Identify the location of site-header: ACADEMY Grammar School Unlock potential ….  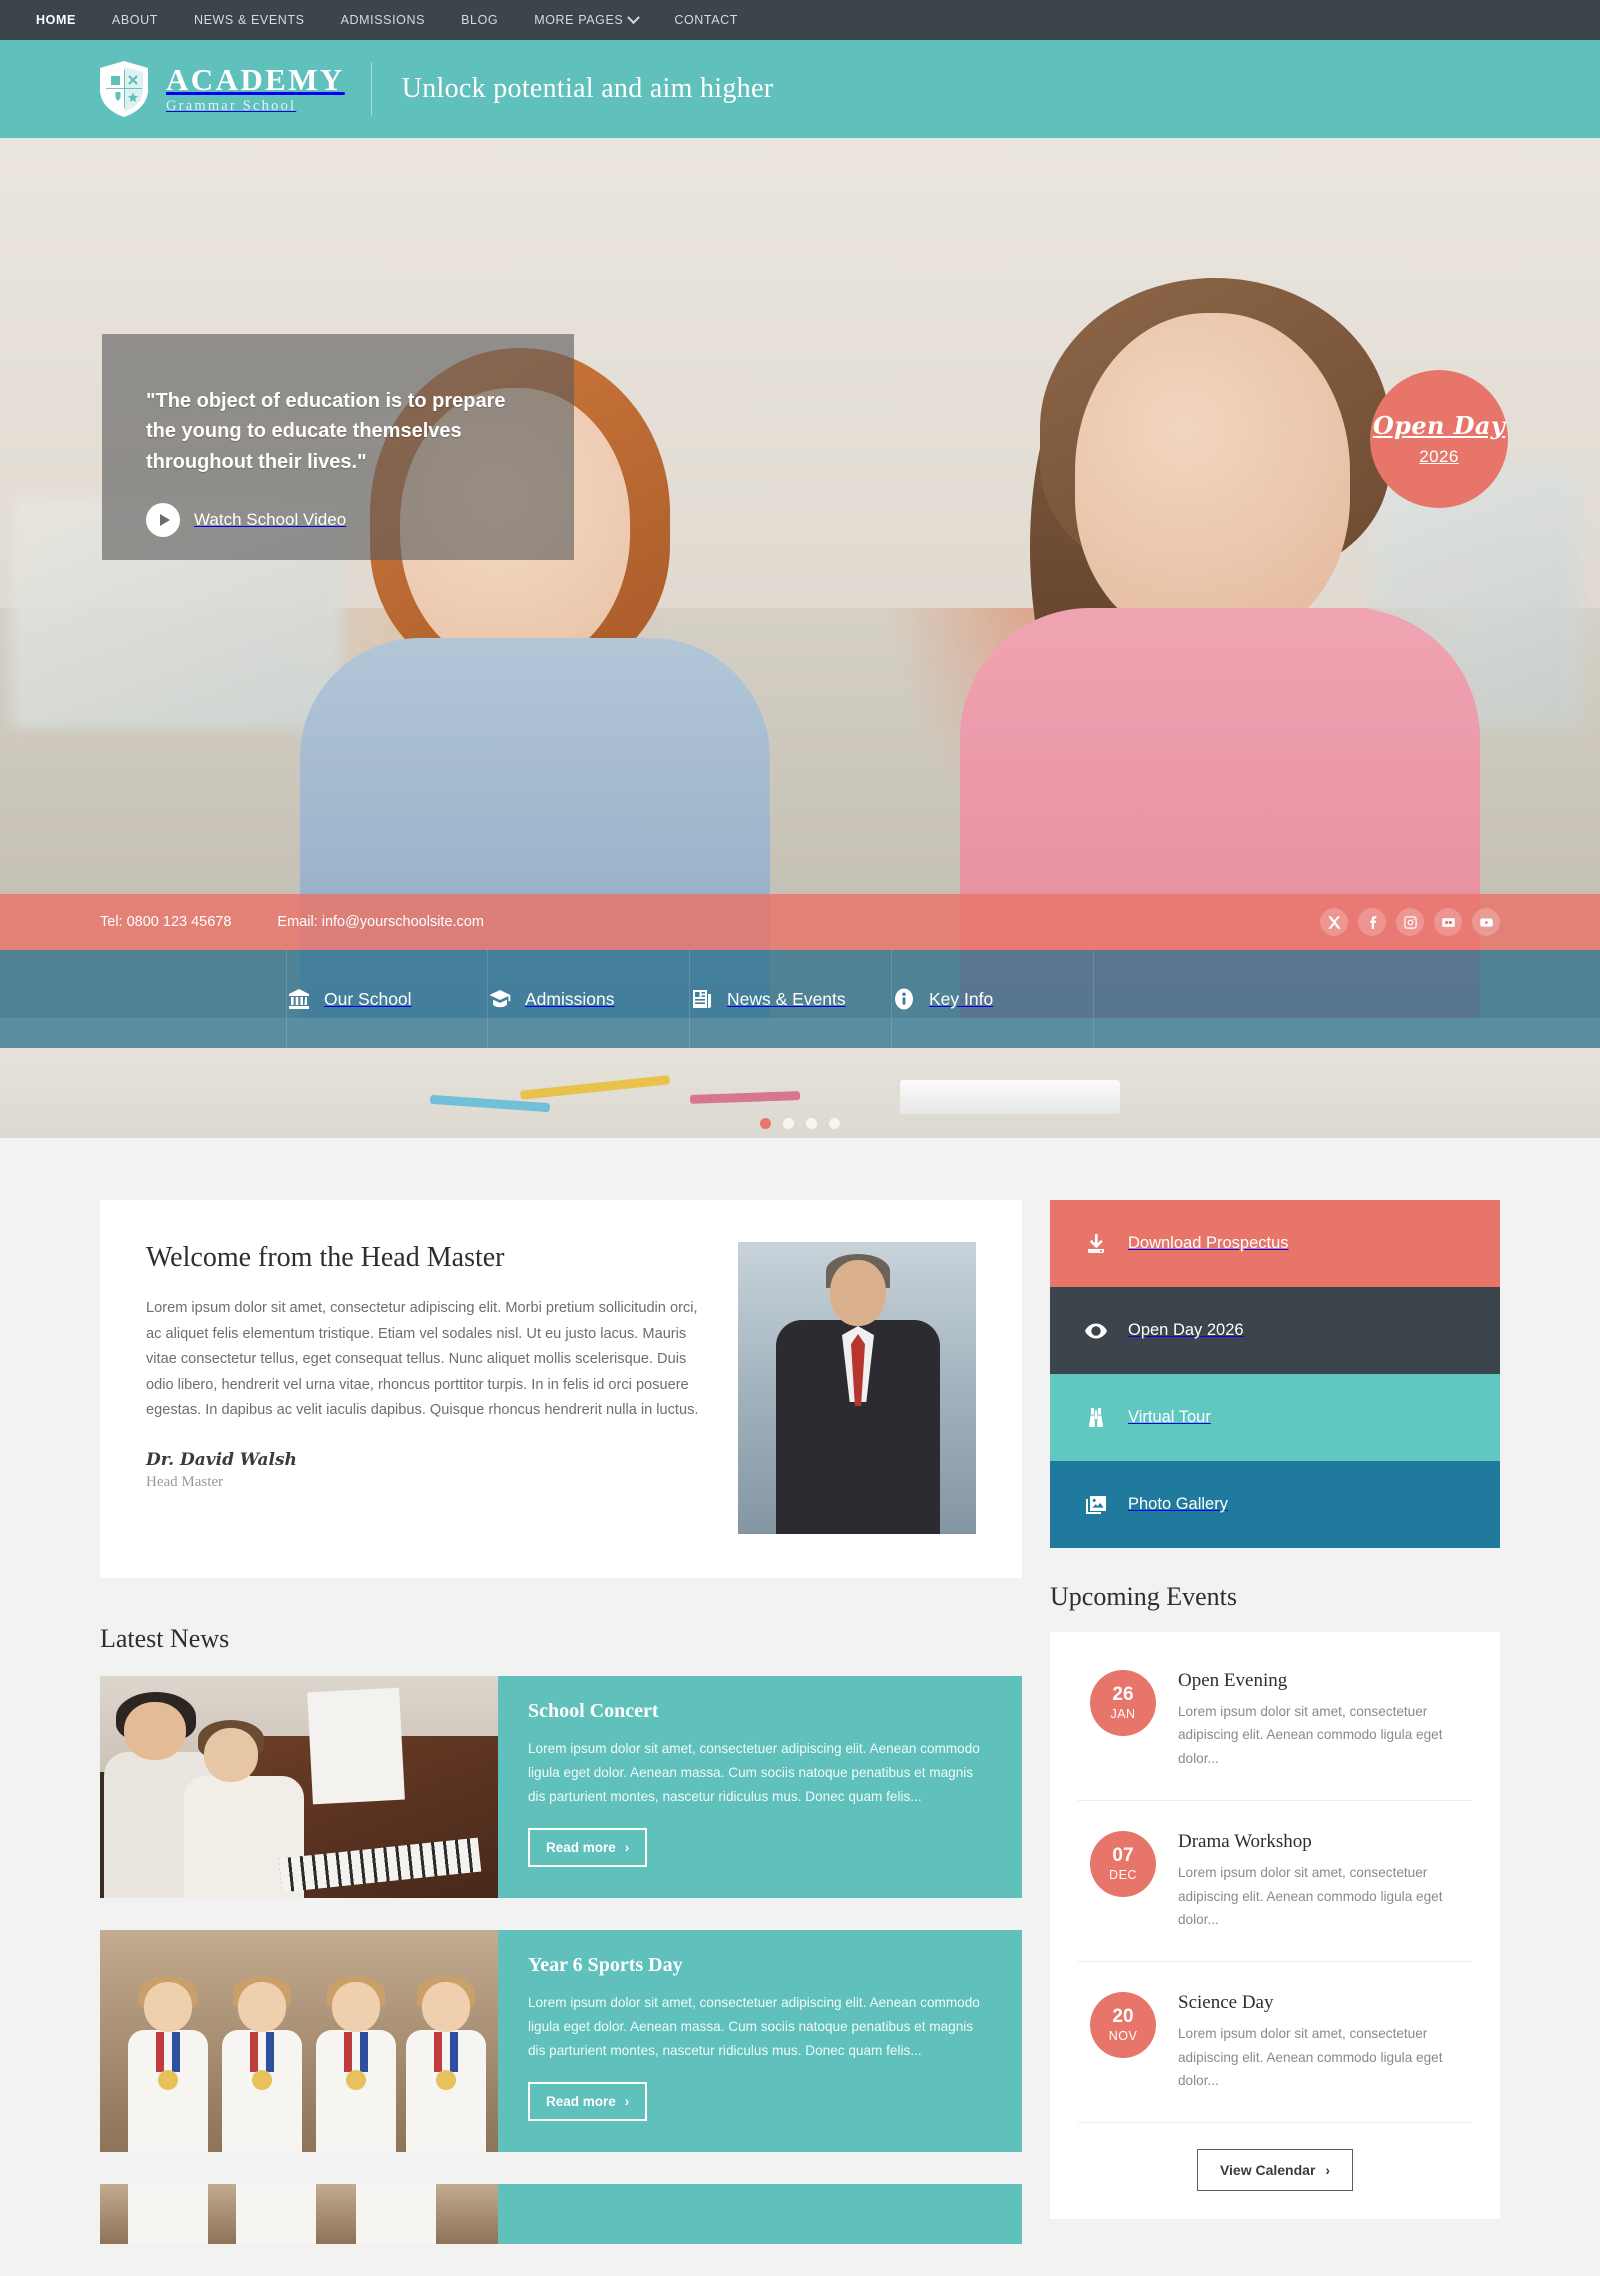
(800, 89).